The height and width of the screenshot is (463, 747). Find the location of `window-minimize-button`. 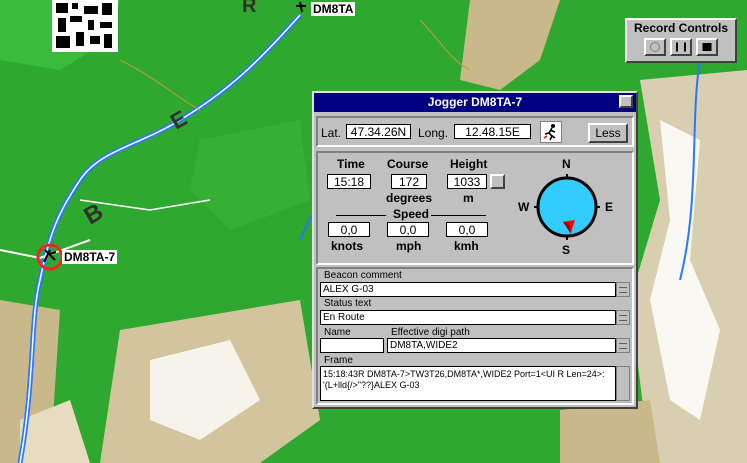

window-minimize-button is located at coordinates (626, 101).